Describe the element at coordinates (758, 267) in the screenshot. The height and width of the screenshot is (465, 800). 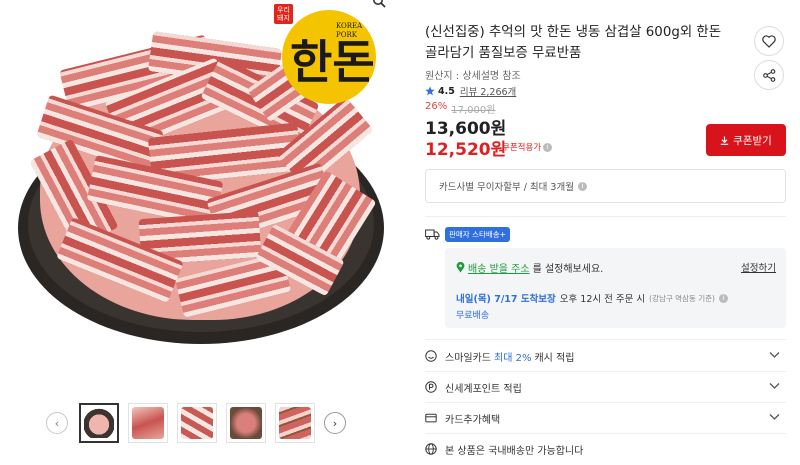
I see `address-setting-link: 설정하기` at that location.